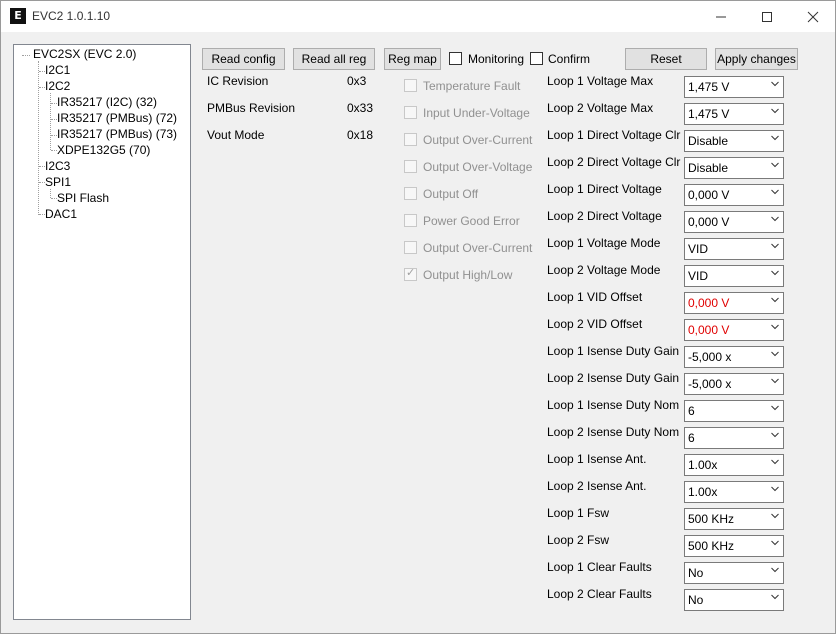 Image resolution: width=836 pixels, height=634 pixels. I want to click on loop1-isense-ant-select: 1.00x, so click(734, 465).